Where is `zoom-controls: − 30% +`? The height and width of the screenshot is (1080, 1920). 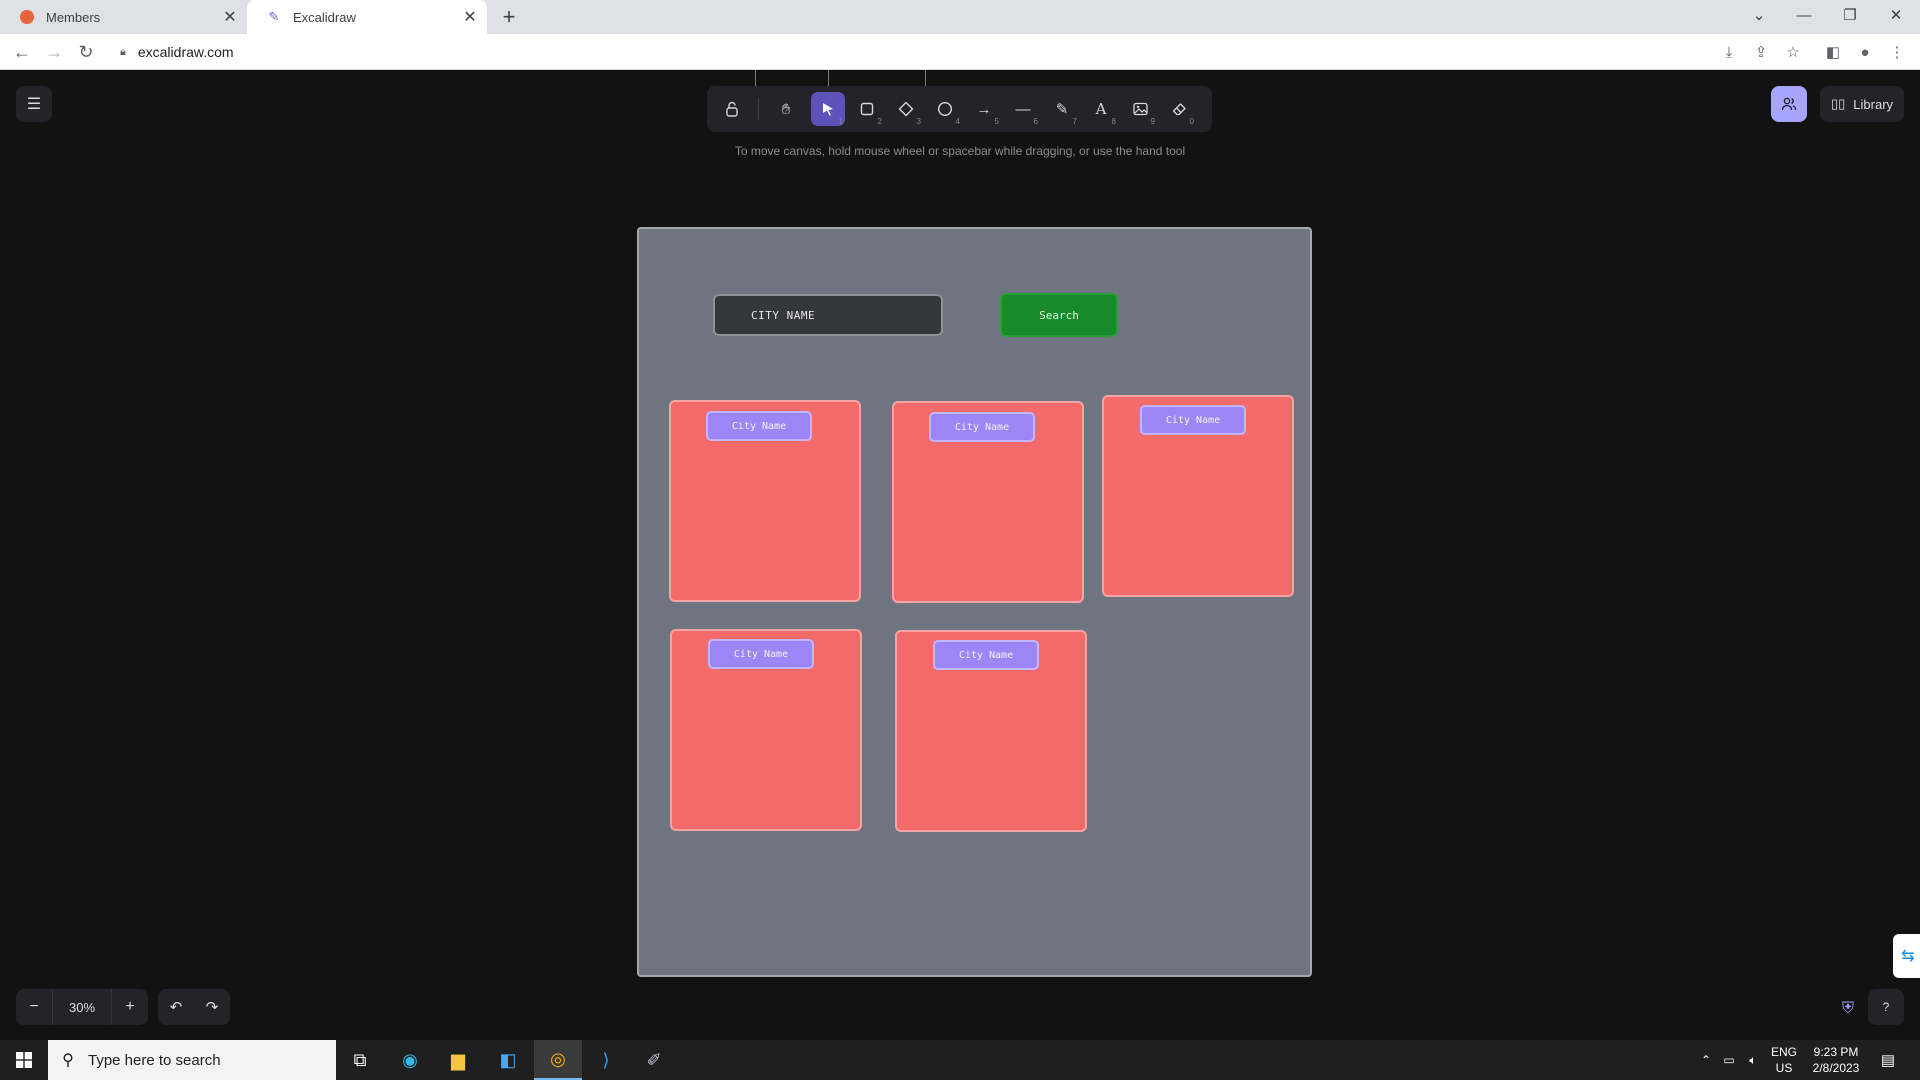
zoom-controls: − 30% + is located at coordinates (82, 1007).